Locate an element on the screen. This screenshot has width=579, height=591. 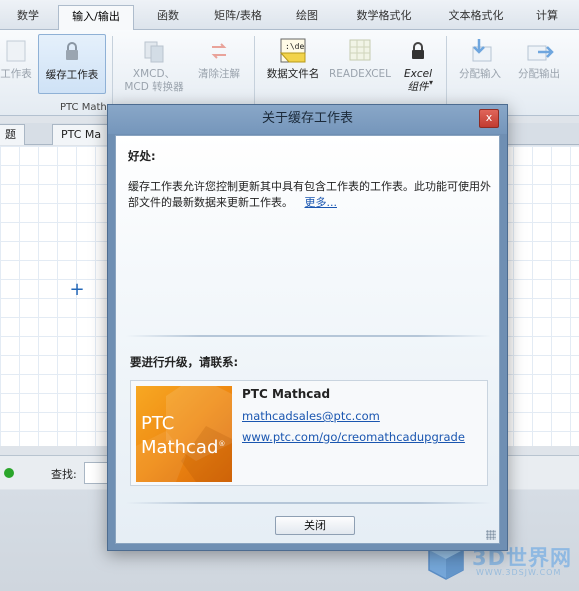
contact-url-link: www.ptc.com/go/creomathcadupgrade is located at coordinates (353, 437).